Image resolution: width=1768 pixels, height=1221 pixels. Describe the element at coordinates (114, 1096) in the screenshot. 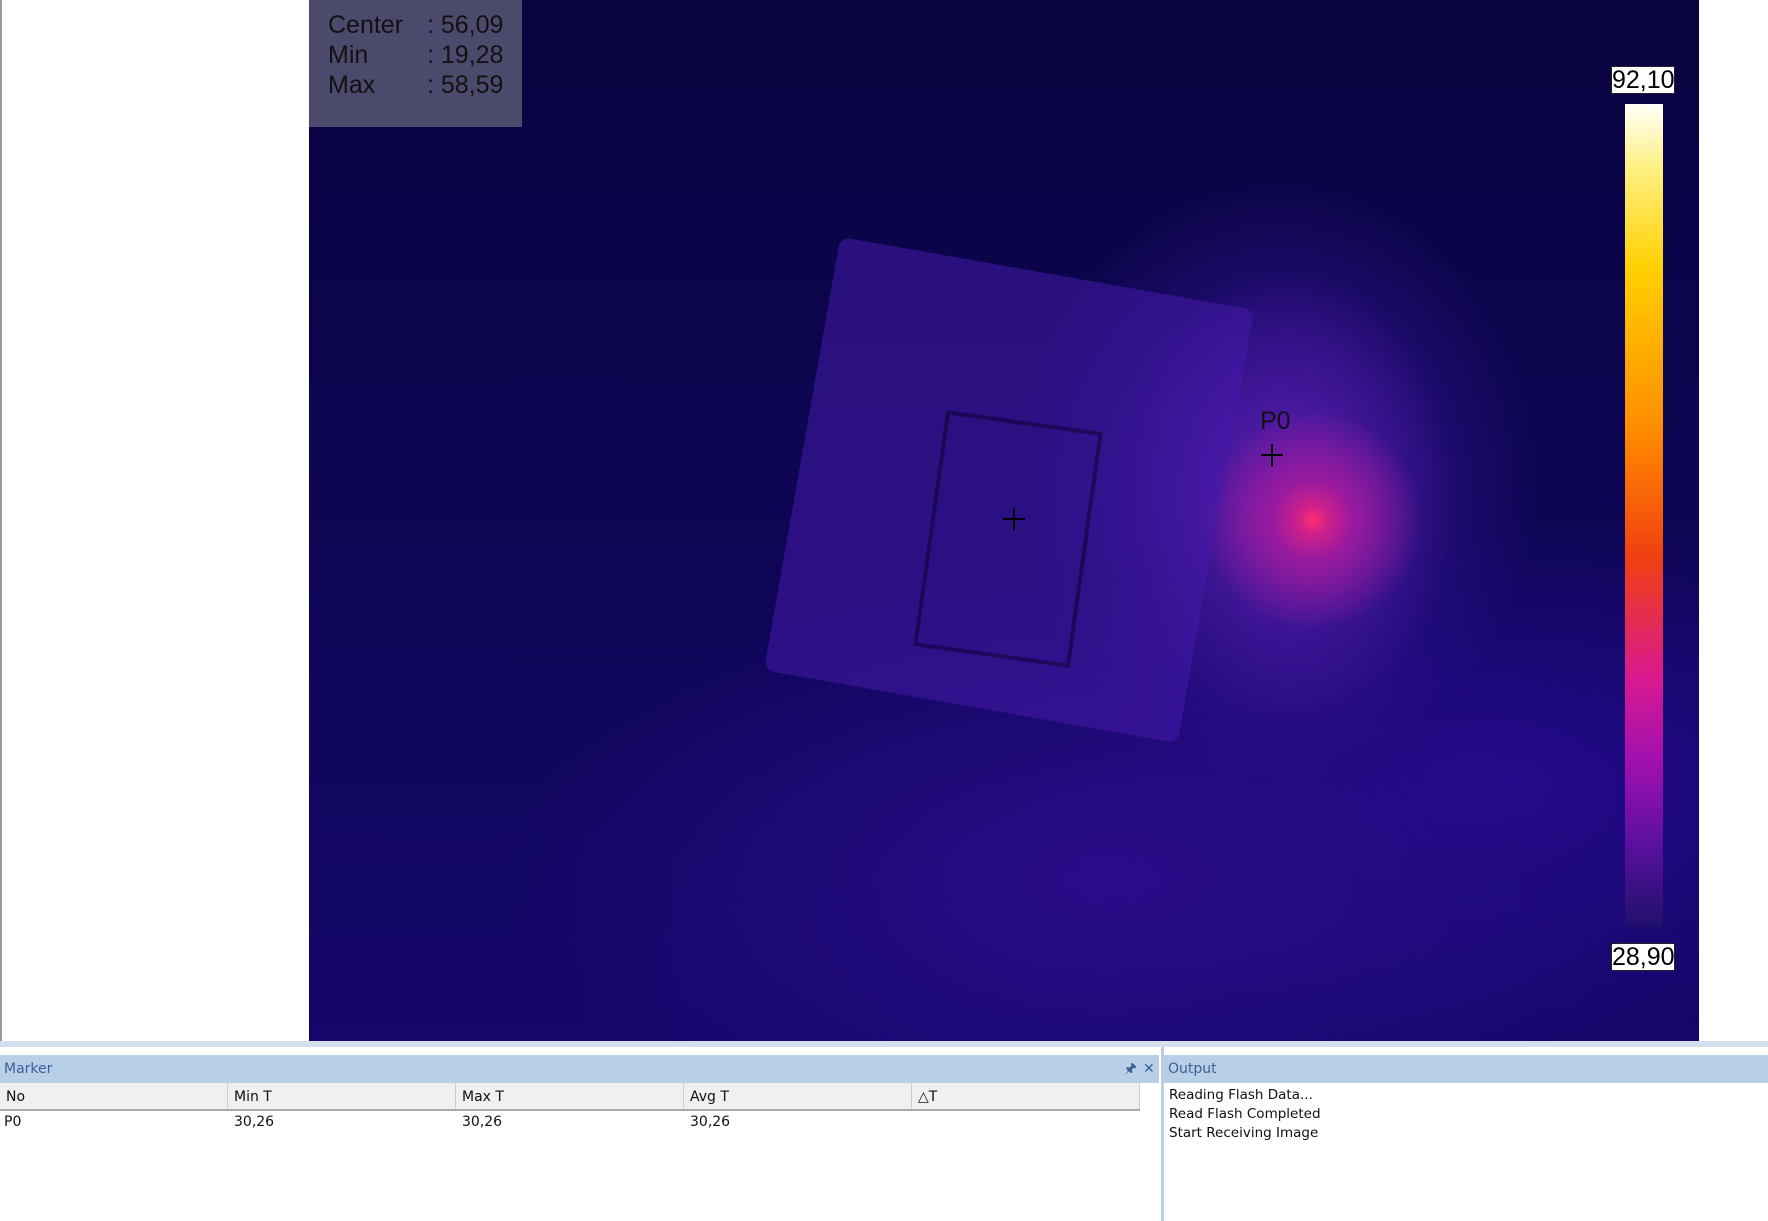

I see `col-no: No` at that location.